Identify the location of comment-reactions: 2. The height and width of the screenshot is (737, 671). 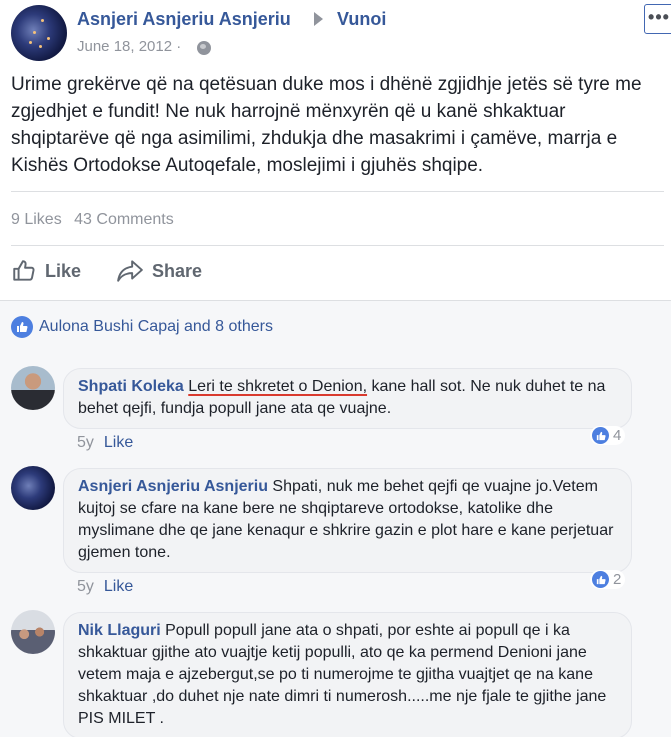
(608, 579).